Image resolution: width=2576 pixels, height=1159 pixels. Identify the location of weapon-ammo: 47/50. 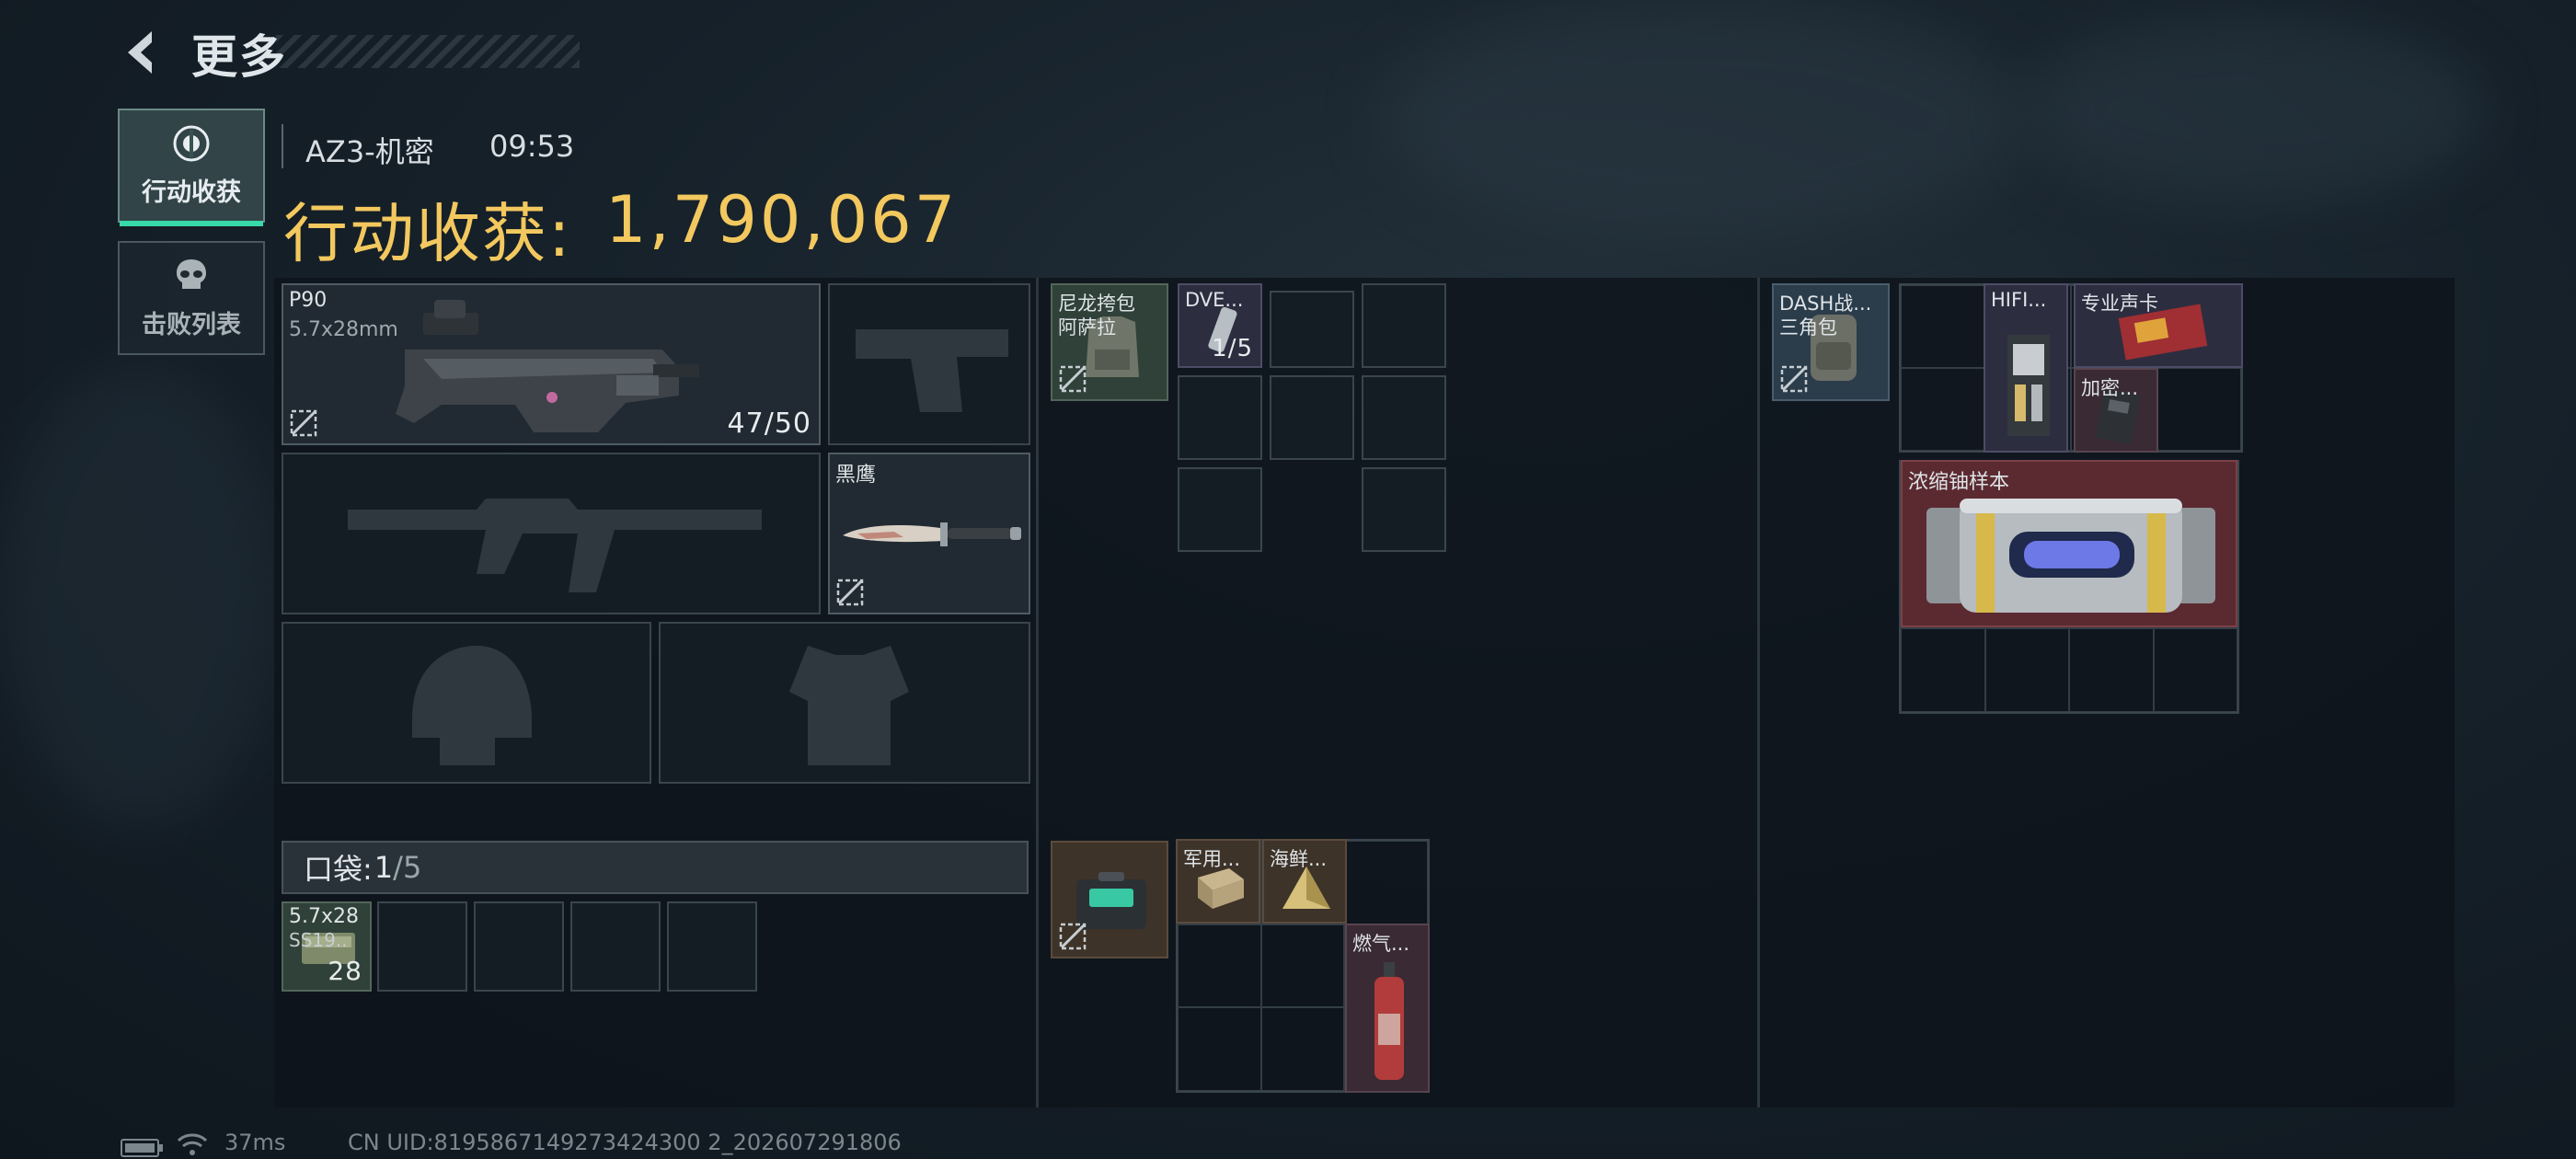
(769, 423).